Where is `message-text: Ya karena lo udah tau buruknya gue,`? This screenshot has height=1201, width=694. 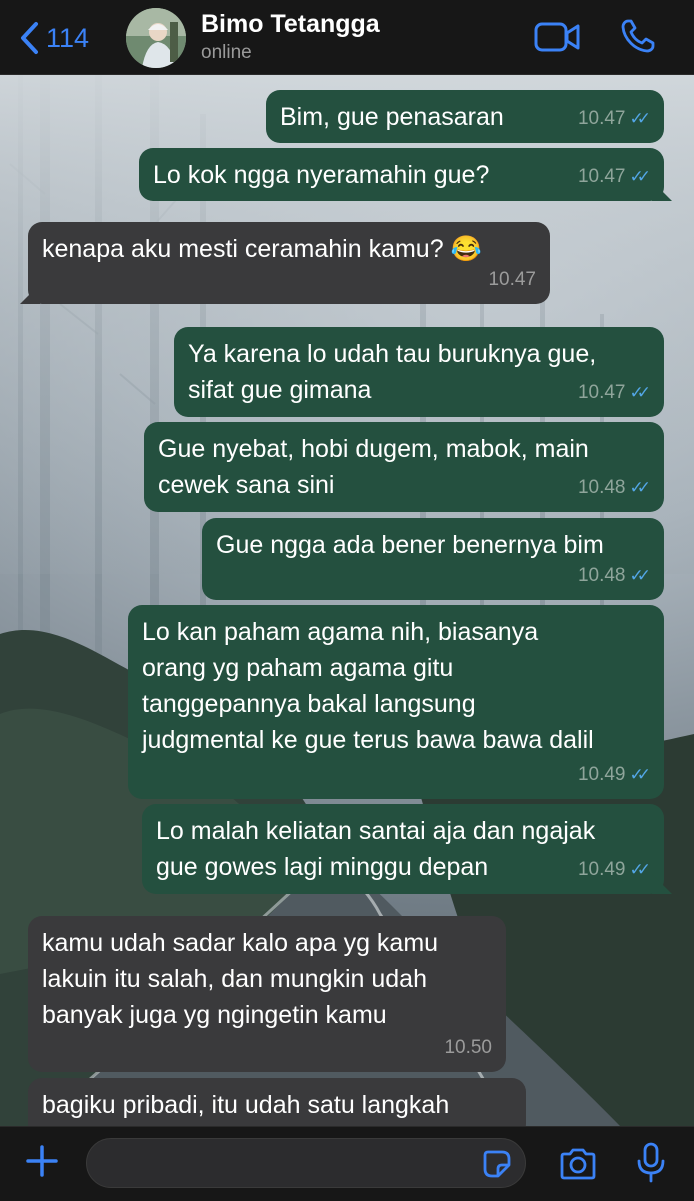 message-text: Ya karena lo udah tau buruknya gue, is located at coordinates (392, 354).